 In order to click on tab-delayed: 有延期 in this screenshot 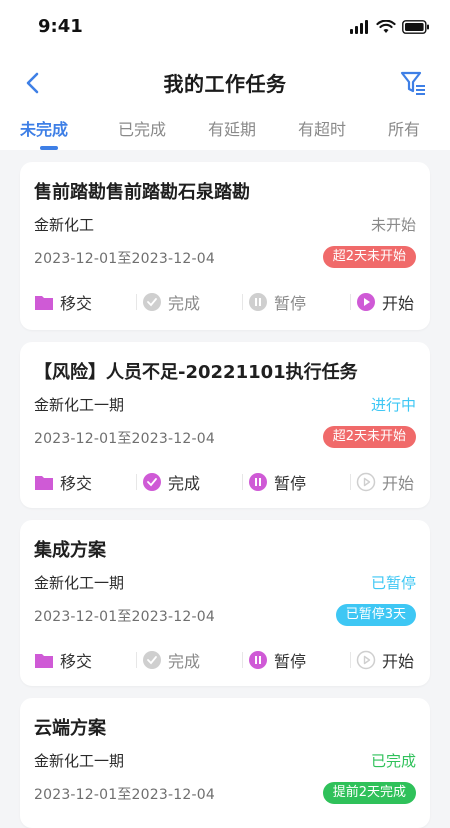, I will do `click(232, 128)`.